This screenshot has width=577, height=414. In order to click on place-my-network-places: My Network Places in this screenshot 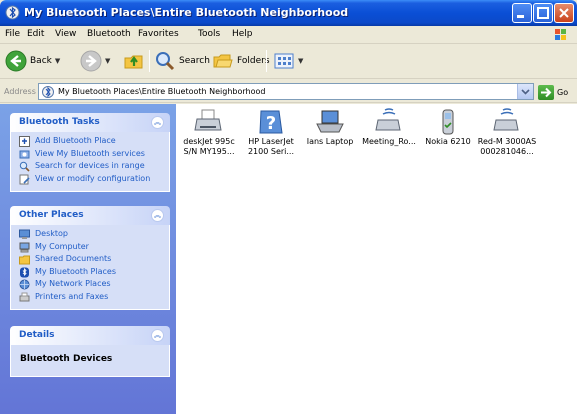, I will do `click(90, 284)`.